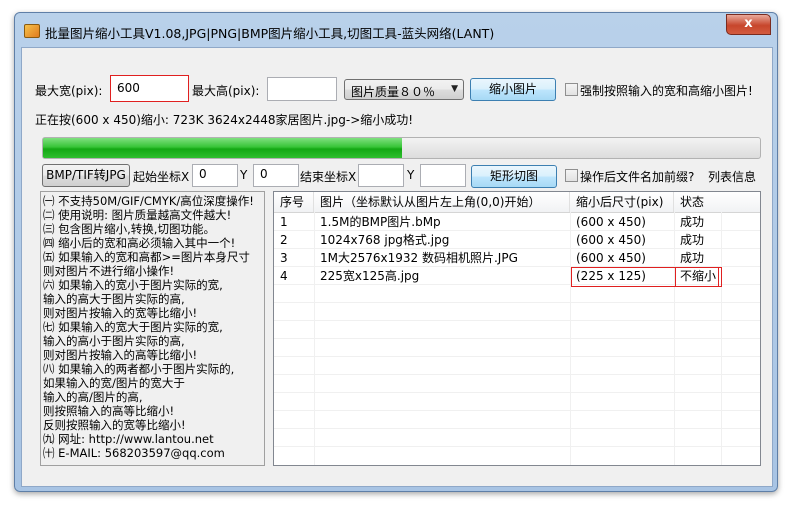 The height and width of the screenshot is (512, 793). I want to click on chevron-down-icon: ▼, so click(454, 89).